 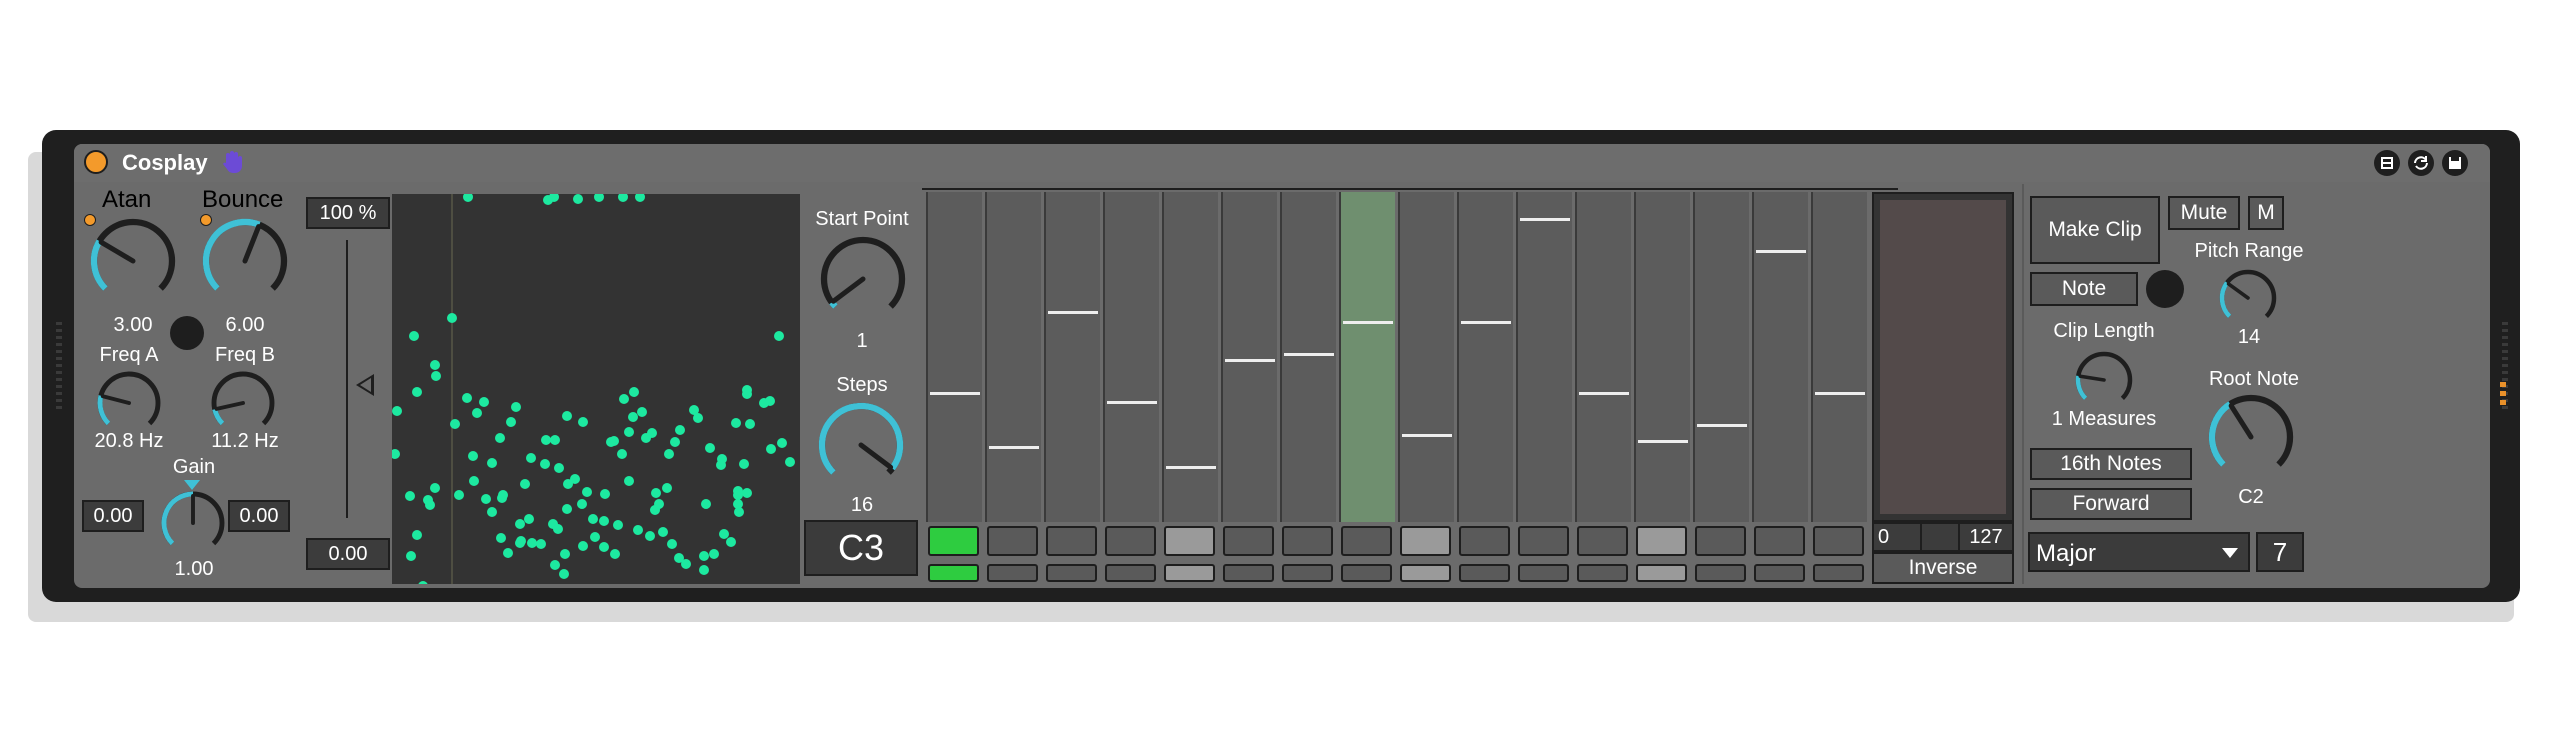 I want to click on make-clip-button: Make Clip, so click(x=2095, y=230).